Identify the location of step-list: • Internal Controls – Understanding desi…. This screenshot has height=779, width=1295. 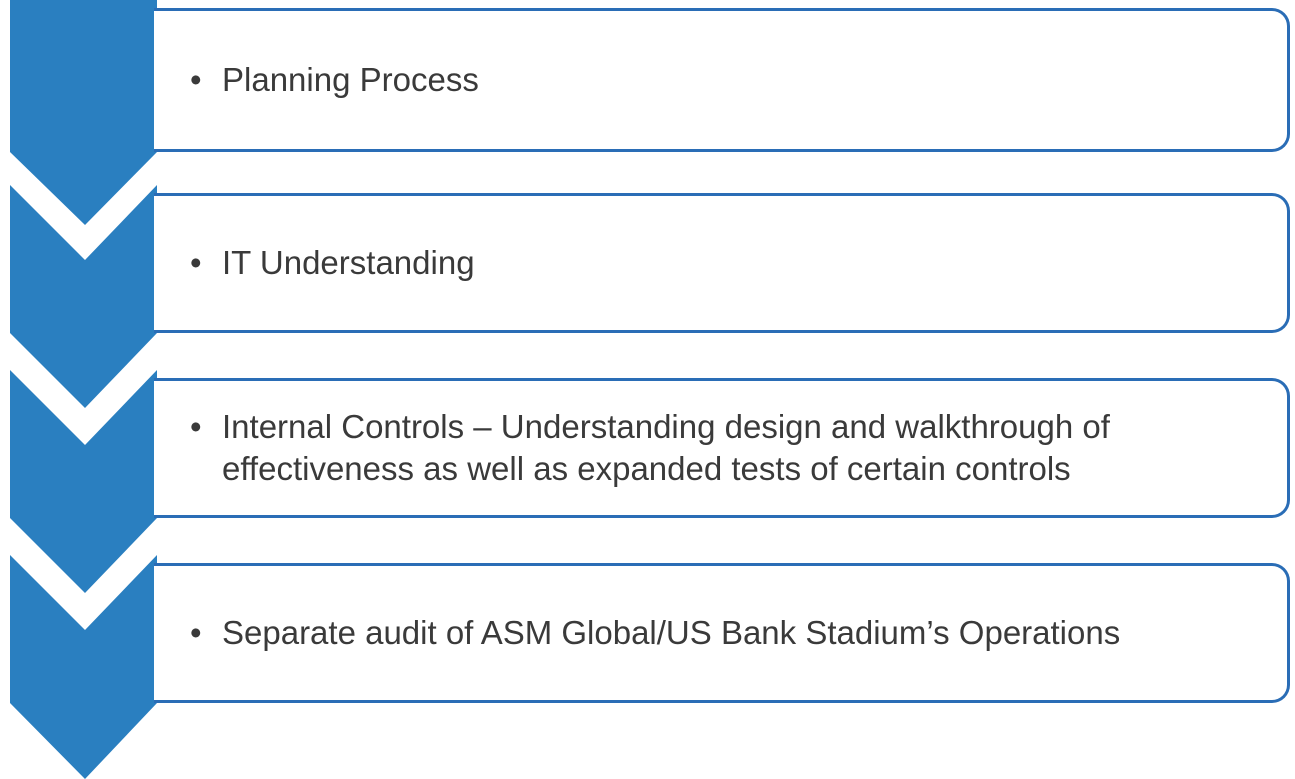
(720, 448).